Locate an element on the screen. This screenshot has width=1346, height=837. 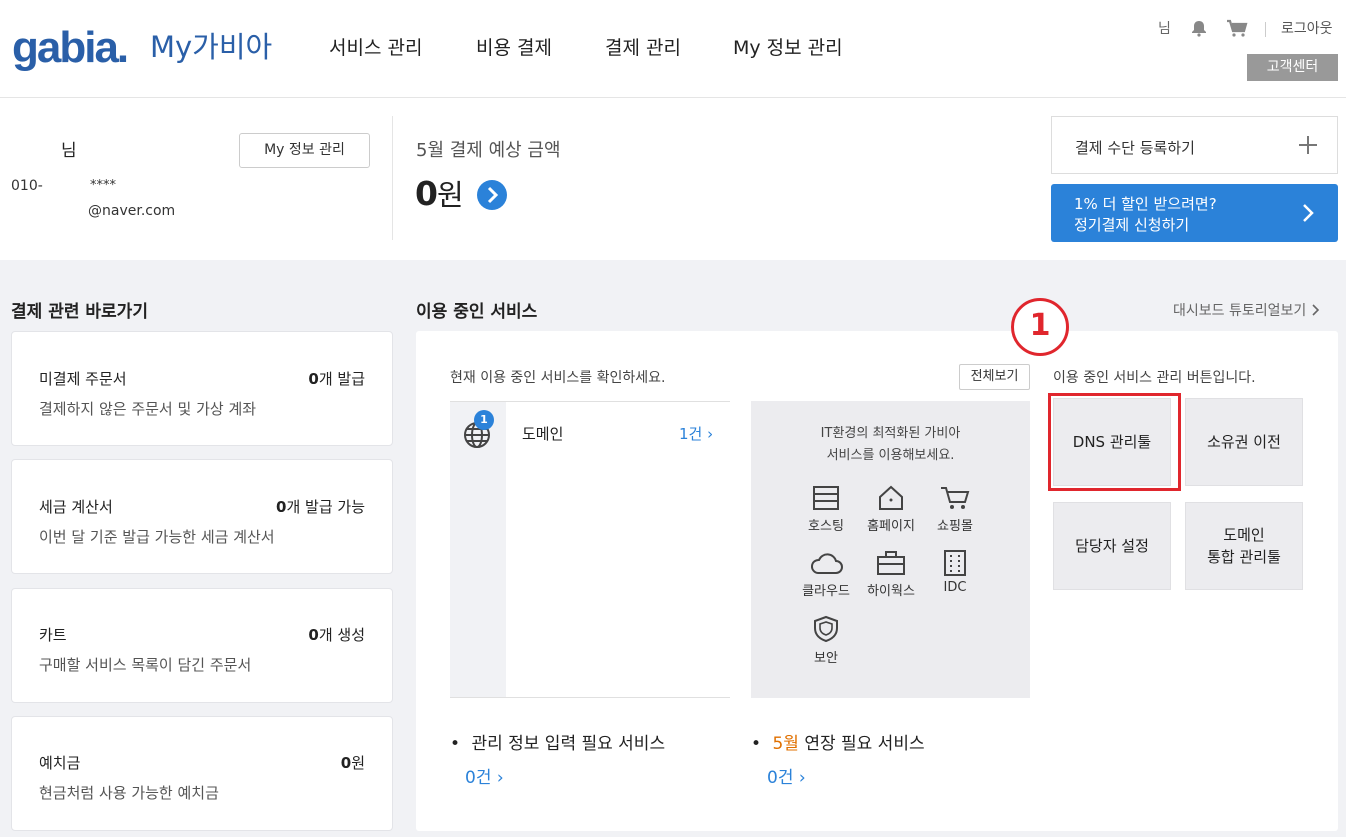
logout-link: 로그아웃 is located at coordinates (1307, 29).